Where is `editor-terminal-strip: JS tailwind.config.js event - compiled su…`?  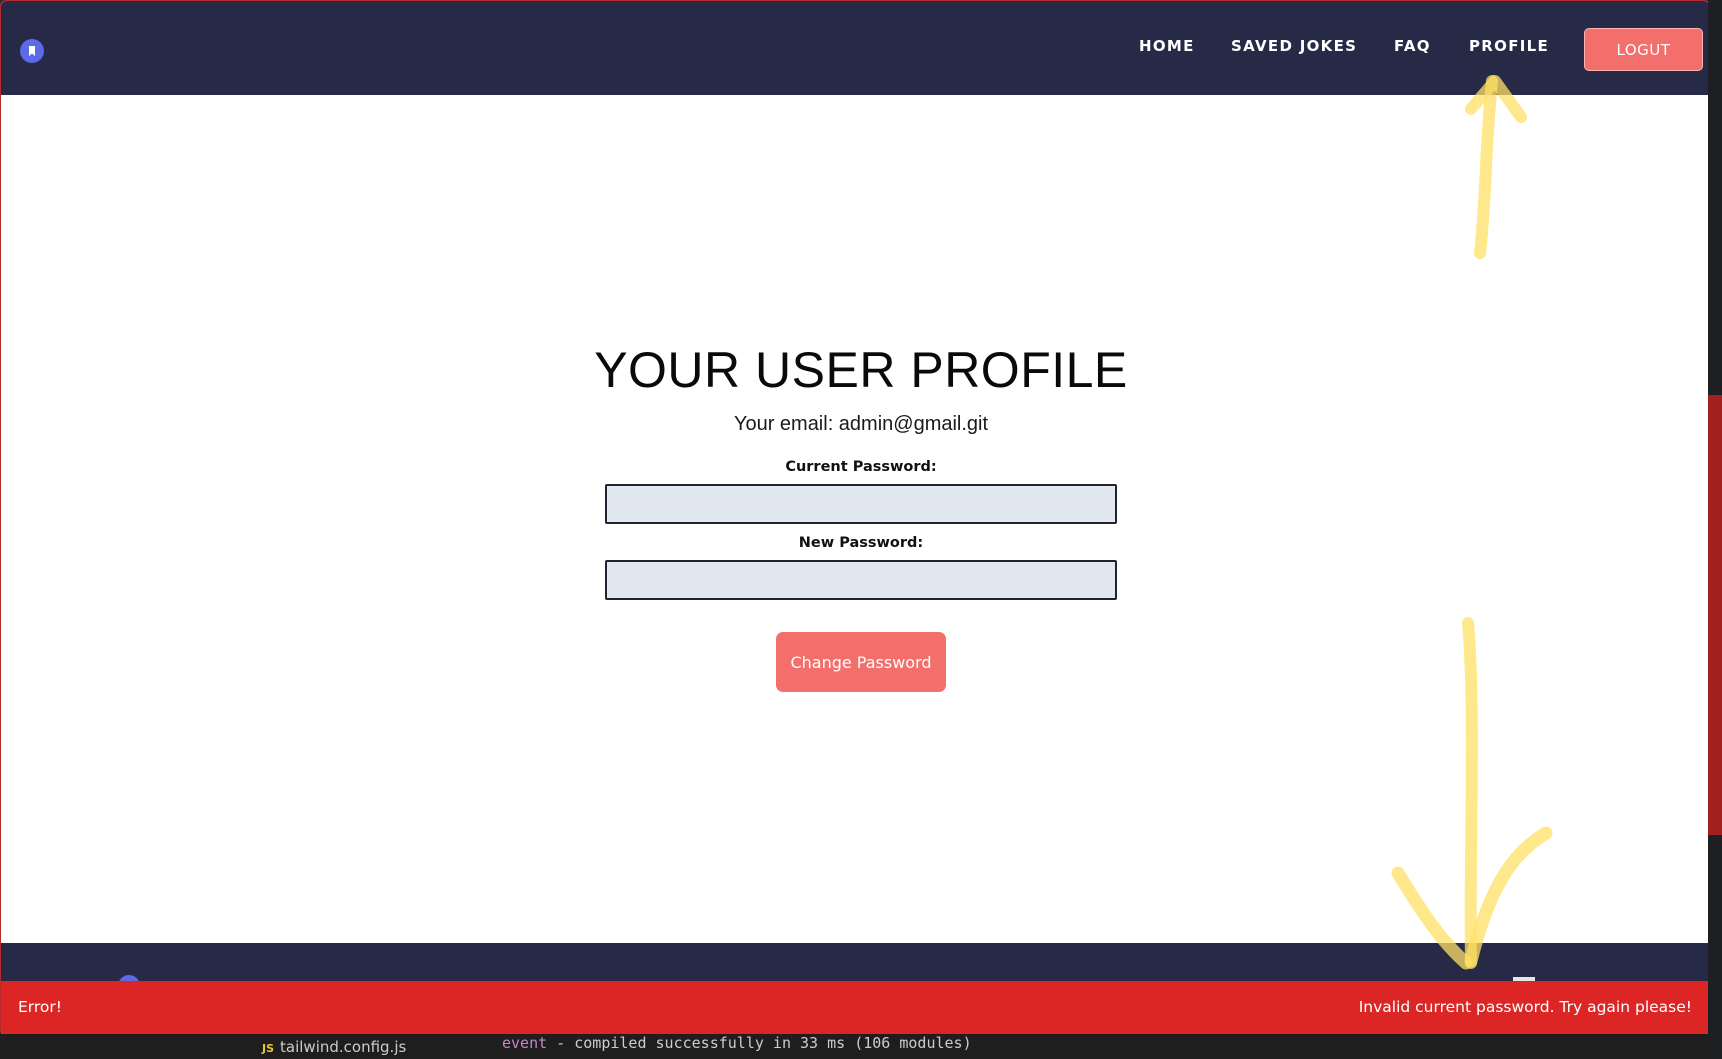 editor-terminal-strip: JS tailwind.config.js event - compiled su… is located at coordinates (854, 1046).